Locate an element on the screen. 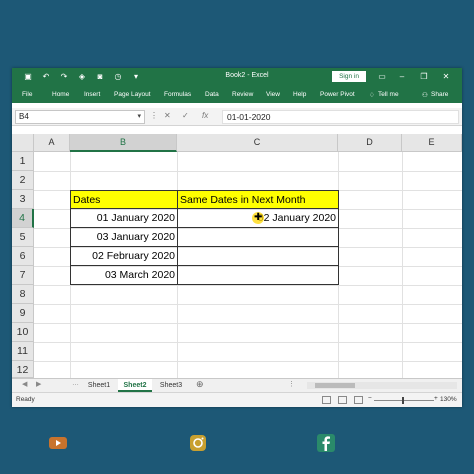 The width and height of the screenshot is (474, 474). column-header-a: A is located at coordinates (52, 143).